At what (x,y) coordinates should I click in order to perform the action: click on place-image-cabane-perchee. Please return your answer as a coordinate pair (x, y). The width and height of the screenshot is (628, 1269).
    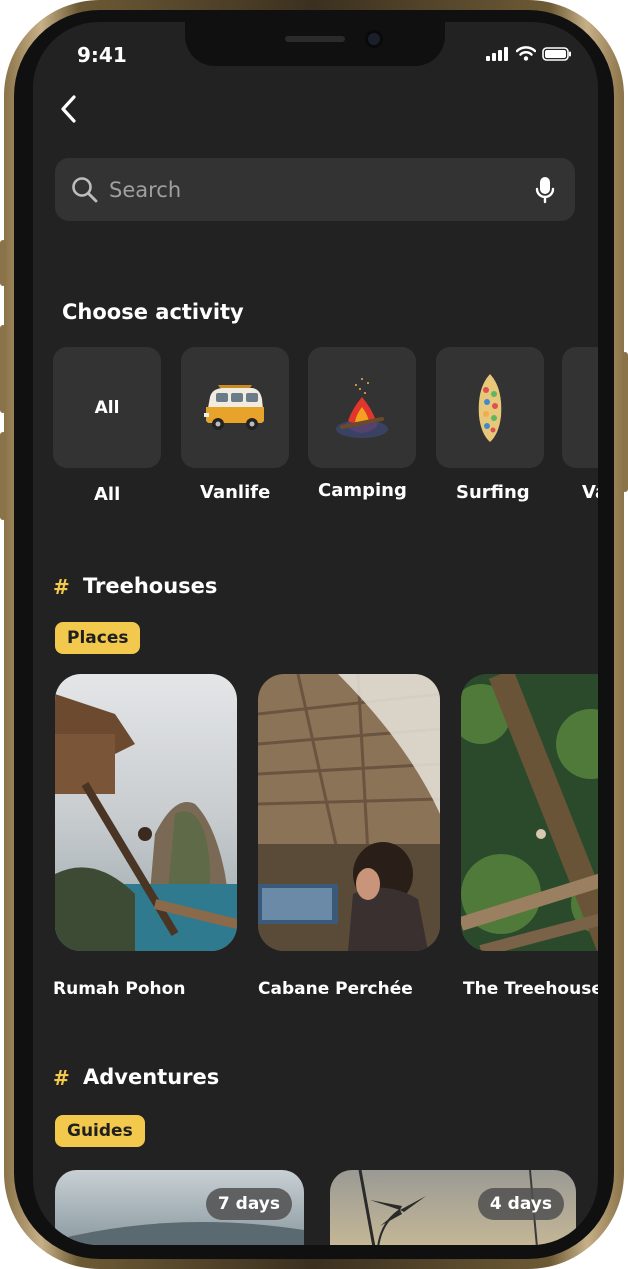
    Looking at the image, I should click on (349, 812).